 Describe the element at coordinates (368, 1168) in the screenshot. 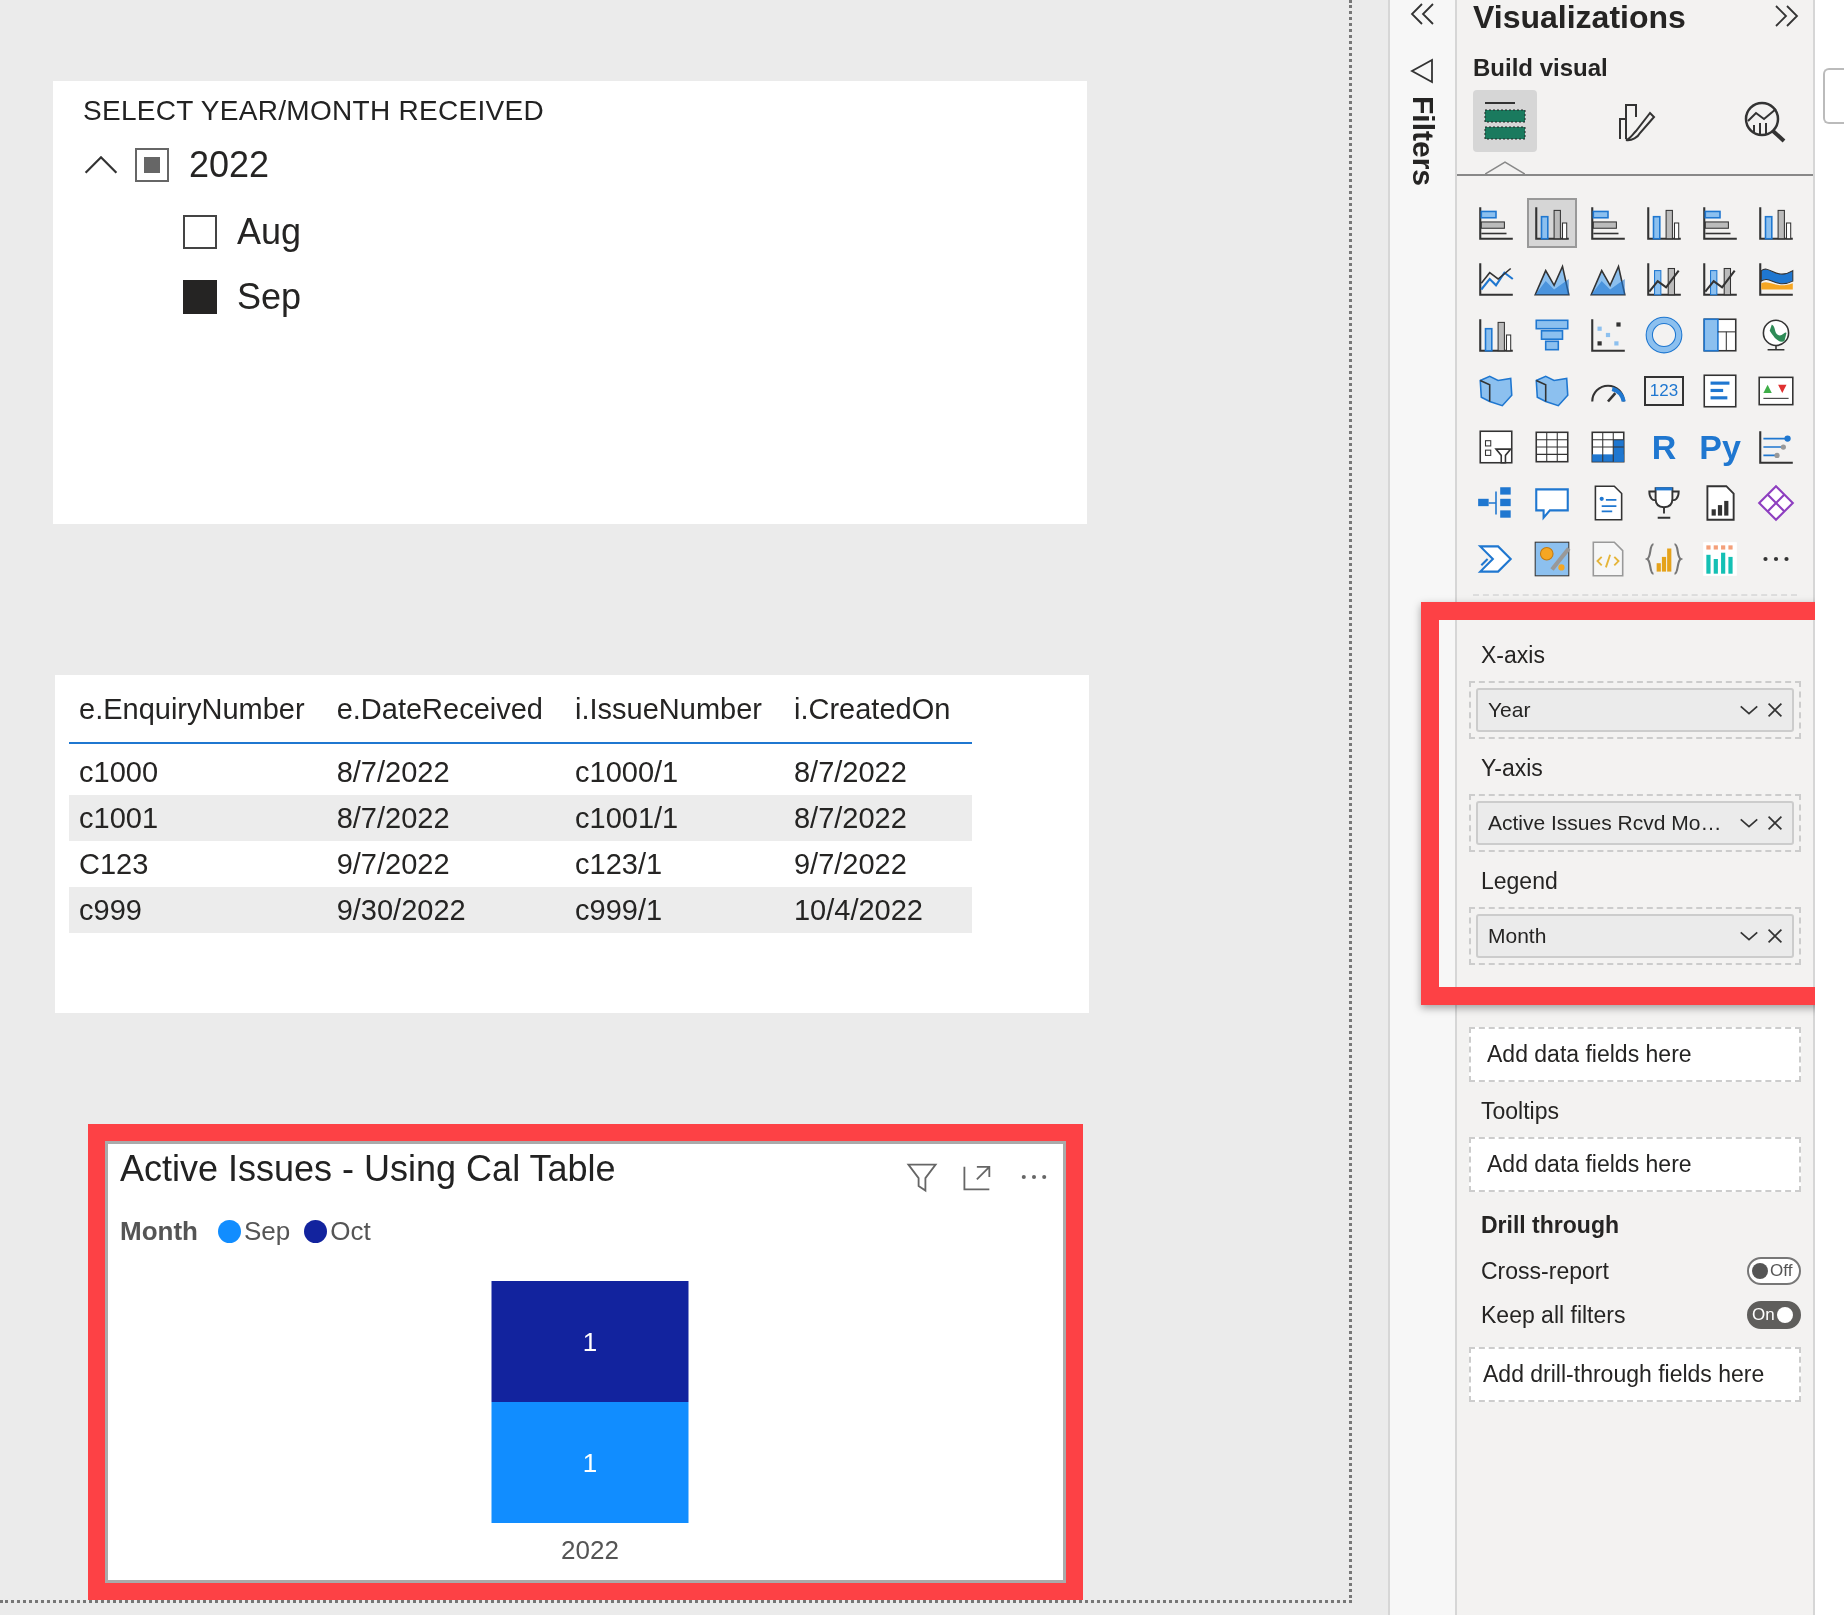

I see `chart-title: Active Issues - Using Cal Table` at that location.